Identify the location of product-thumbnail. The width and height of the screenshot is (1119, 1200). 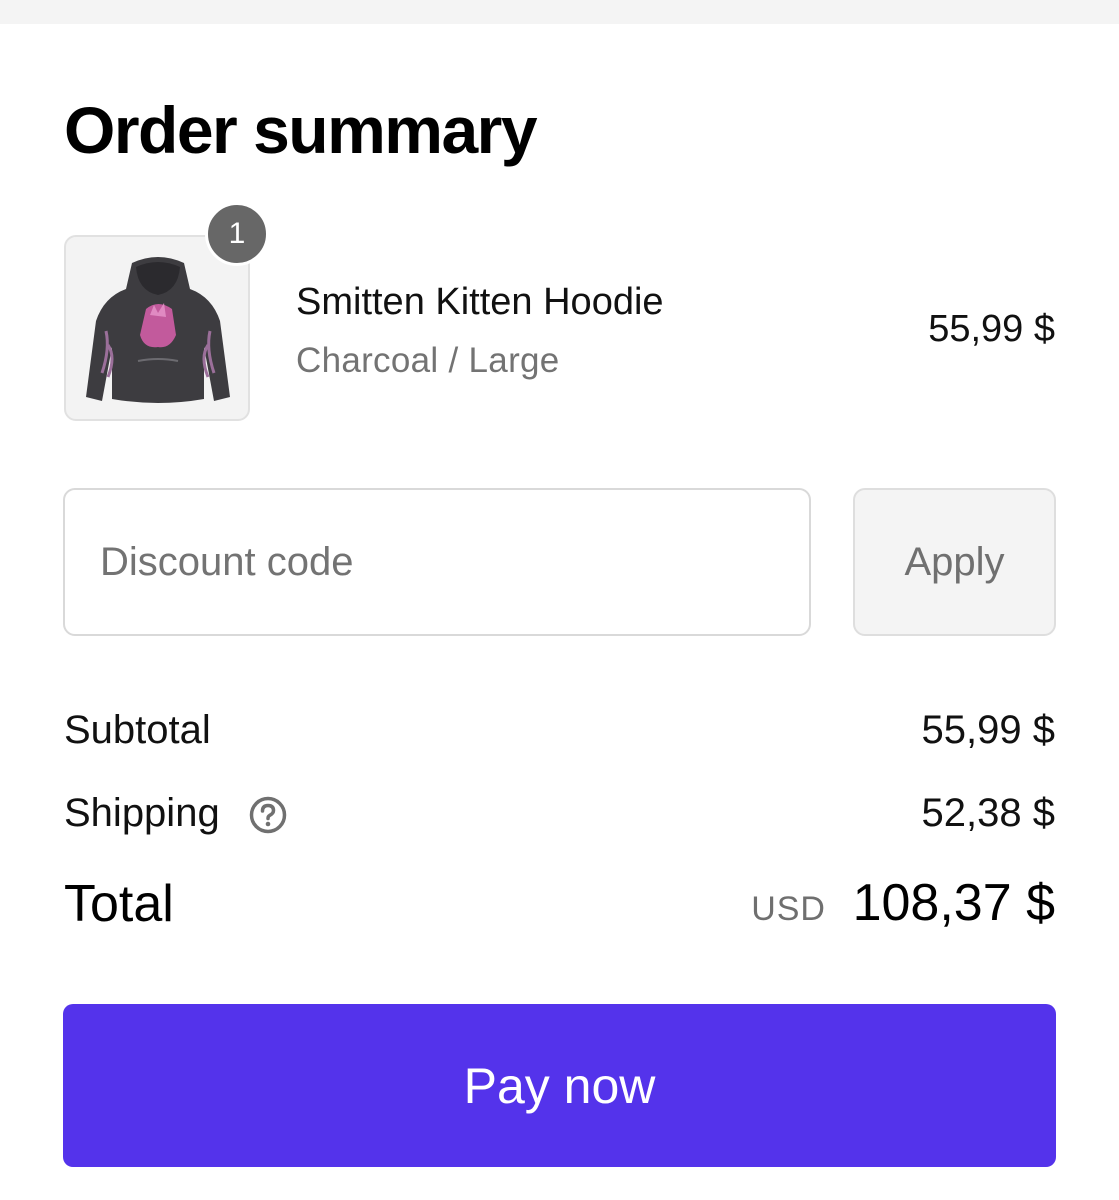
(157, 328).